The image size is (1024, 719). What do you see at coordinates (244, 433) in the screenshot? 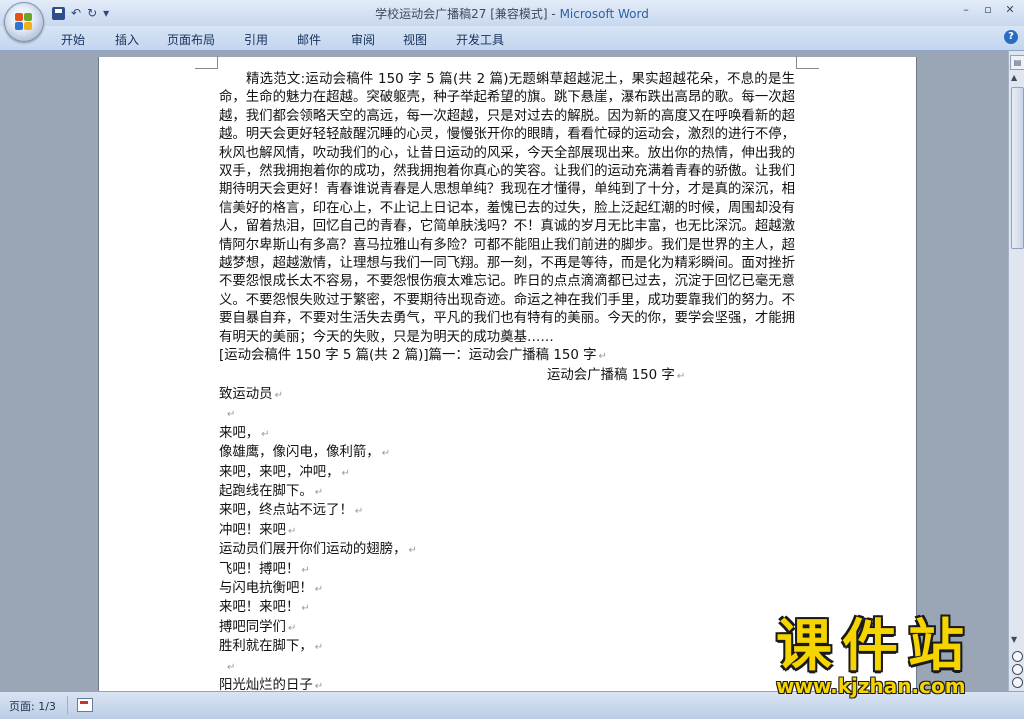
I see `poem-line: 来吧， ↵` at bounding box center [244, 433].